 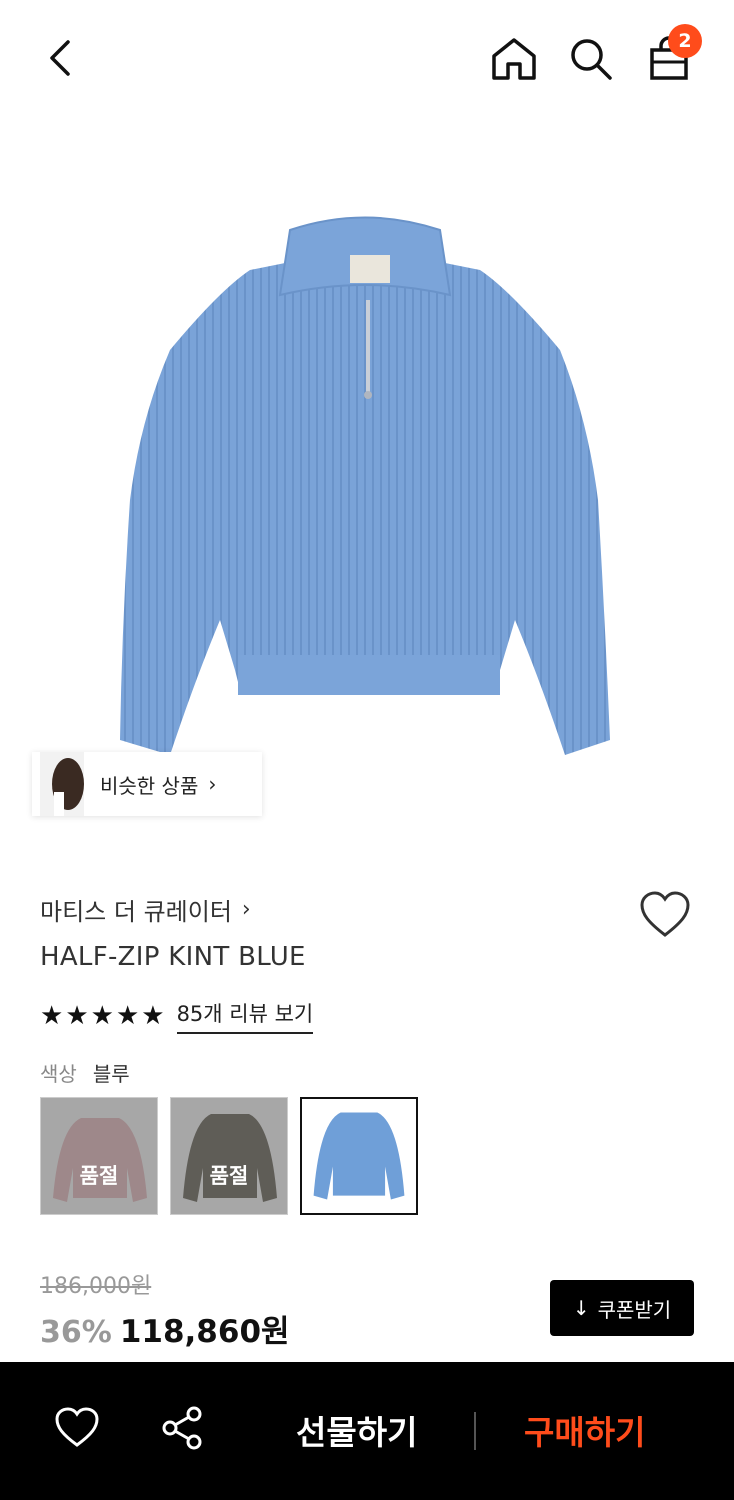 I want to click on bottom-action-bar: 선물하기 구매하기, so click(x=367, y=1431).